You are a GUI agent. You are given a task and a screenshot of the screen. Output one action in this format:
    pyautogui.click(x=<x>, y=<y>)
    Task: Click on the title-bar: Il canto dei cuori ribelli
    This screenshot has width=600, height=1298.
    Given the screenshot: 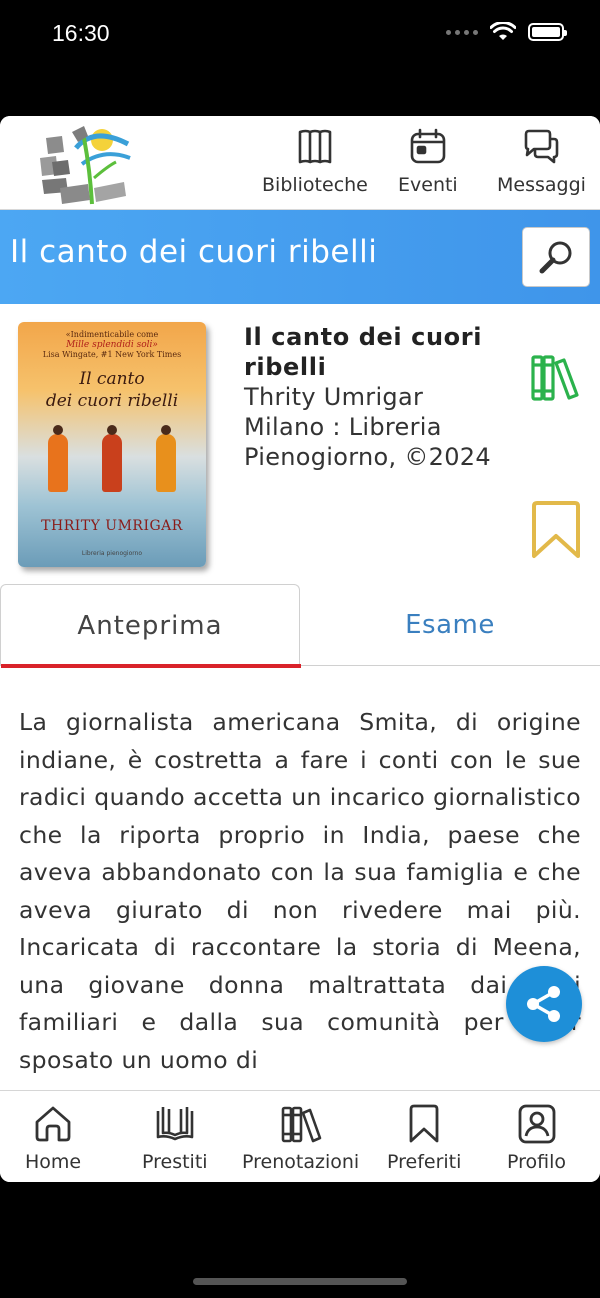 What is the action you would take?
    pyautogui.click(x=300, y=257)
    